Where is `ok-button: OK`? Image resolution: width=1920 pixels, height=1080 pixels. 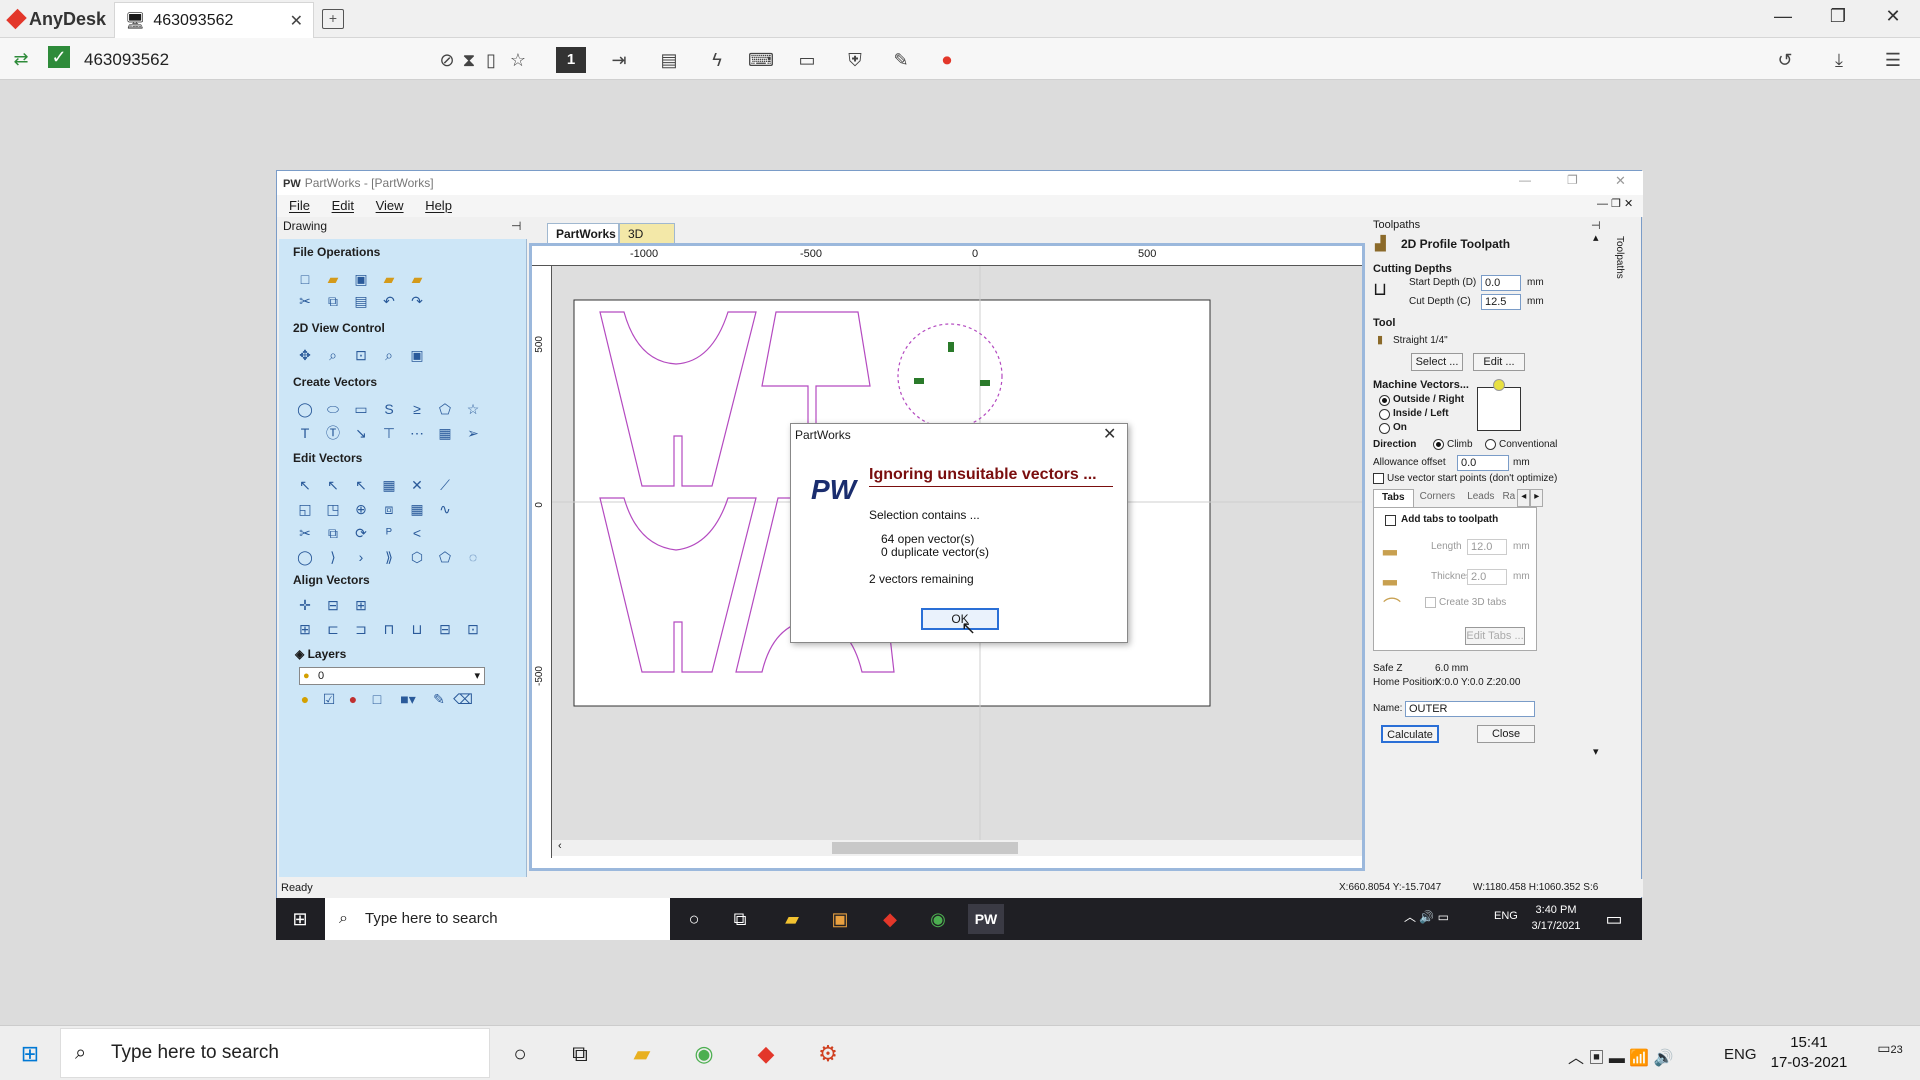
ok-button: OK is located at coordinates (960, 619).